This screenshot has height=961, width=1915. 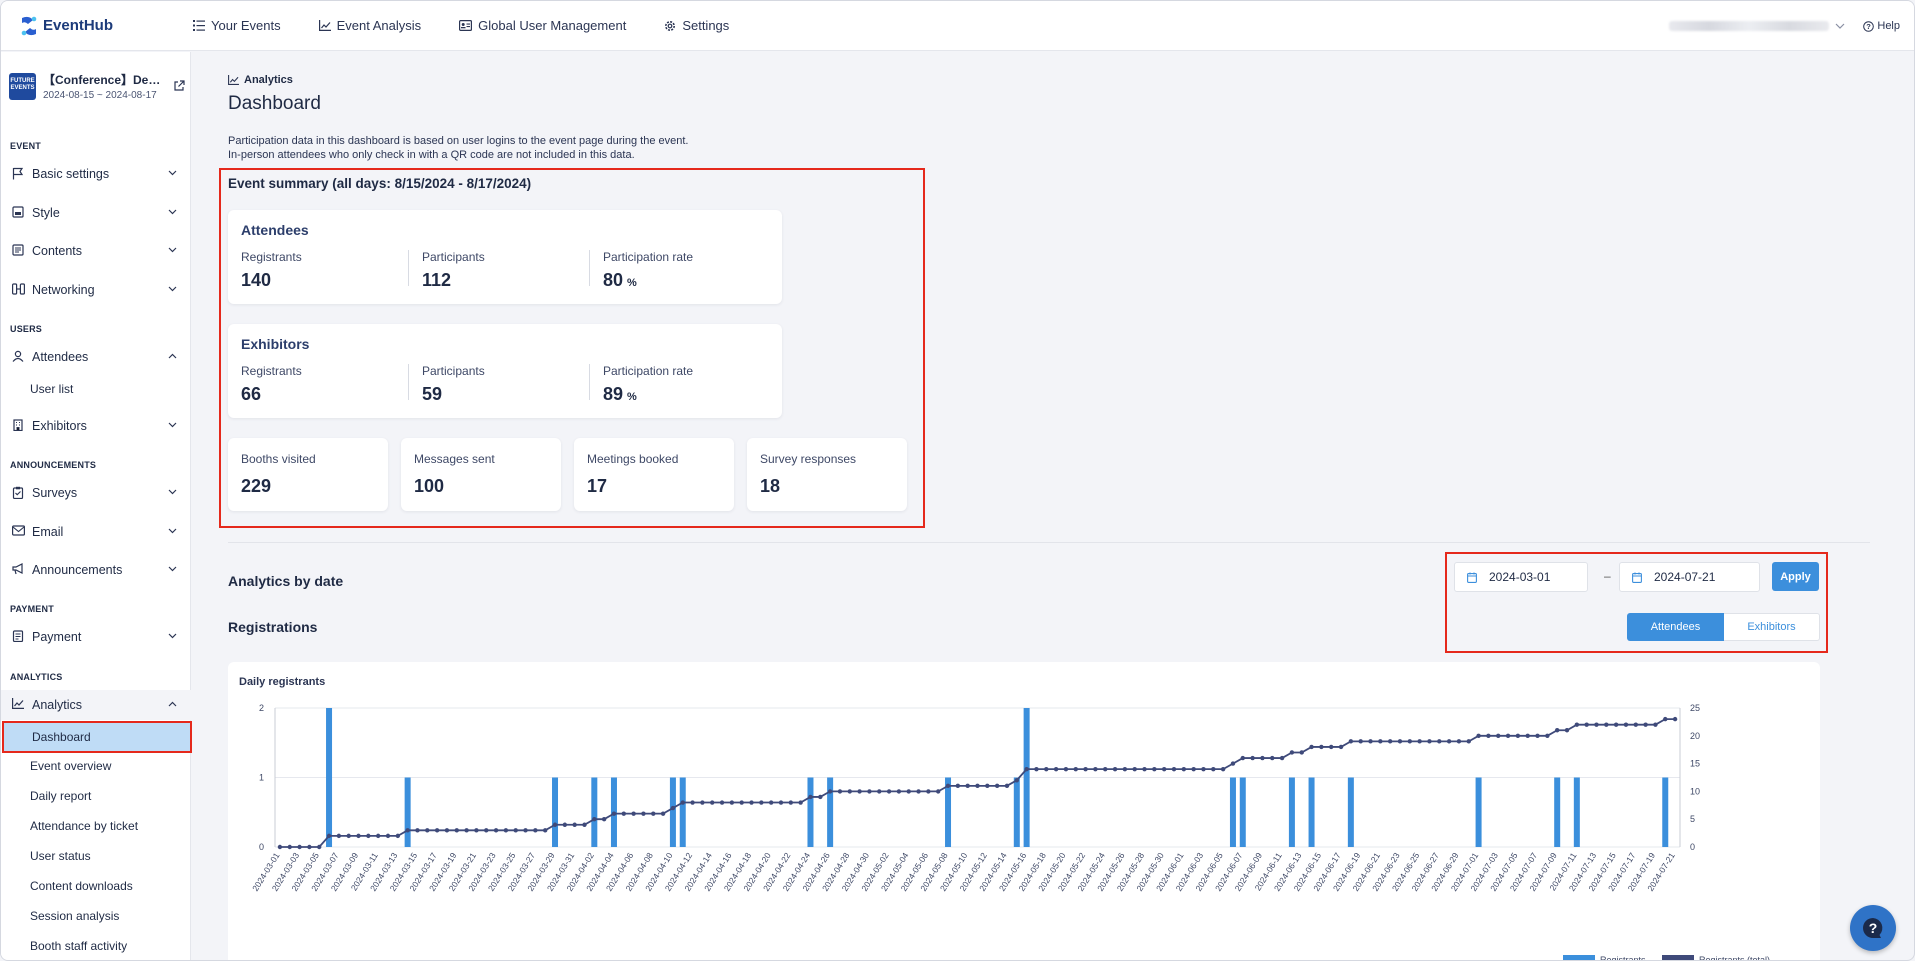 I want to click on sidebar-item-networking: Networking, so click(x=96, y=290).